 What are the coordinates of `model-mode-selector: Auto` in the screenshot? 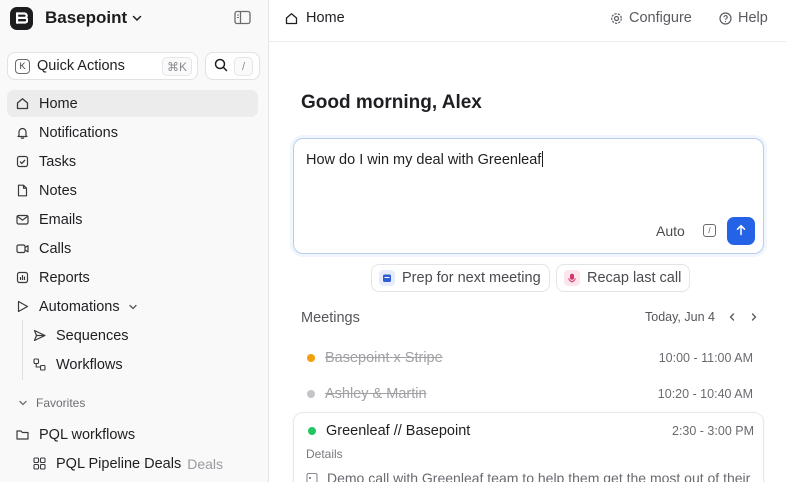 It's located at (670, 231).